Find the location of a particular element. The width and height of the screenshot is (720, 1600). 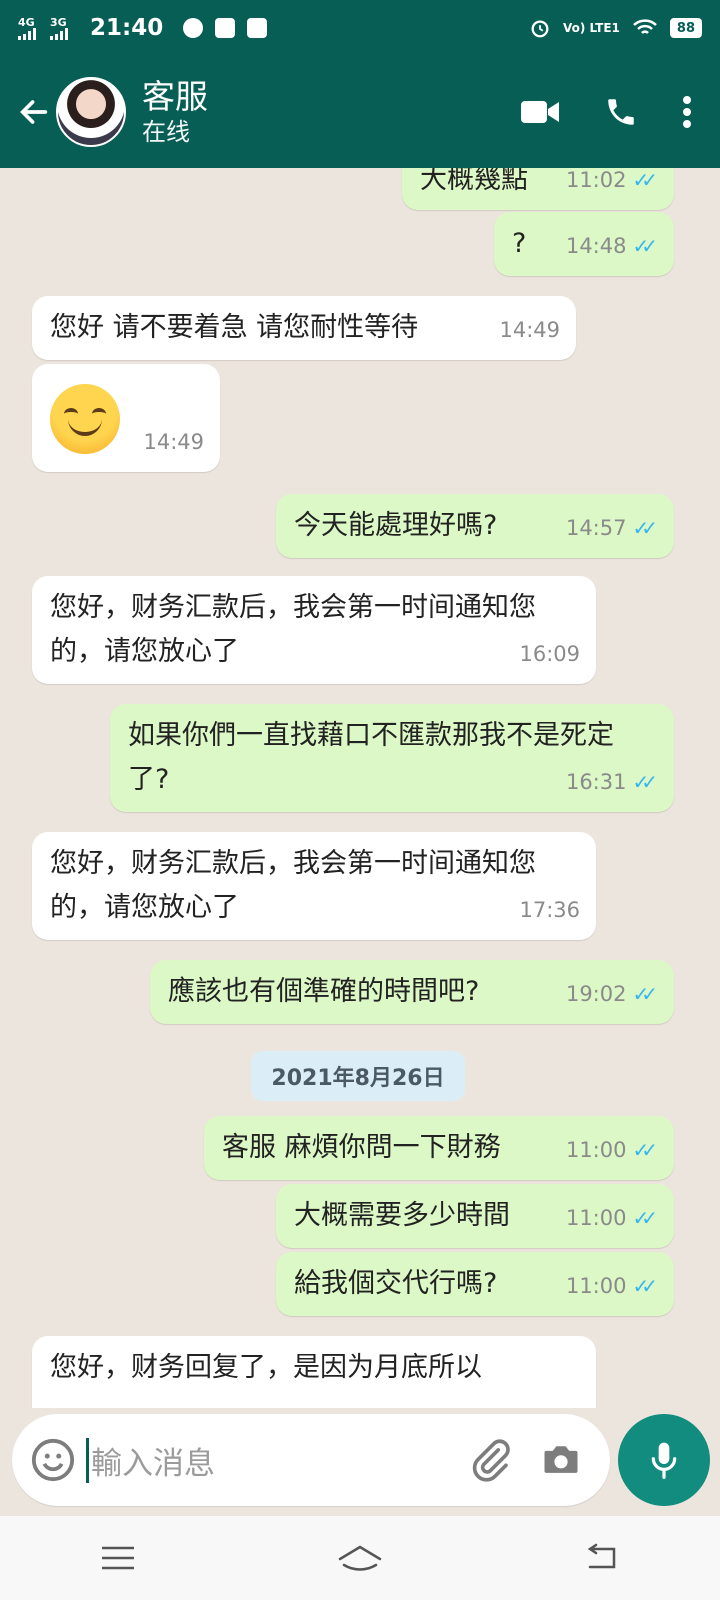

system-nav-bar is located at coordinates (360, 1558).